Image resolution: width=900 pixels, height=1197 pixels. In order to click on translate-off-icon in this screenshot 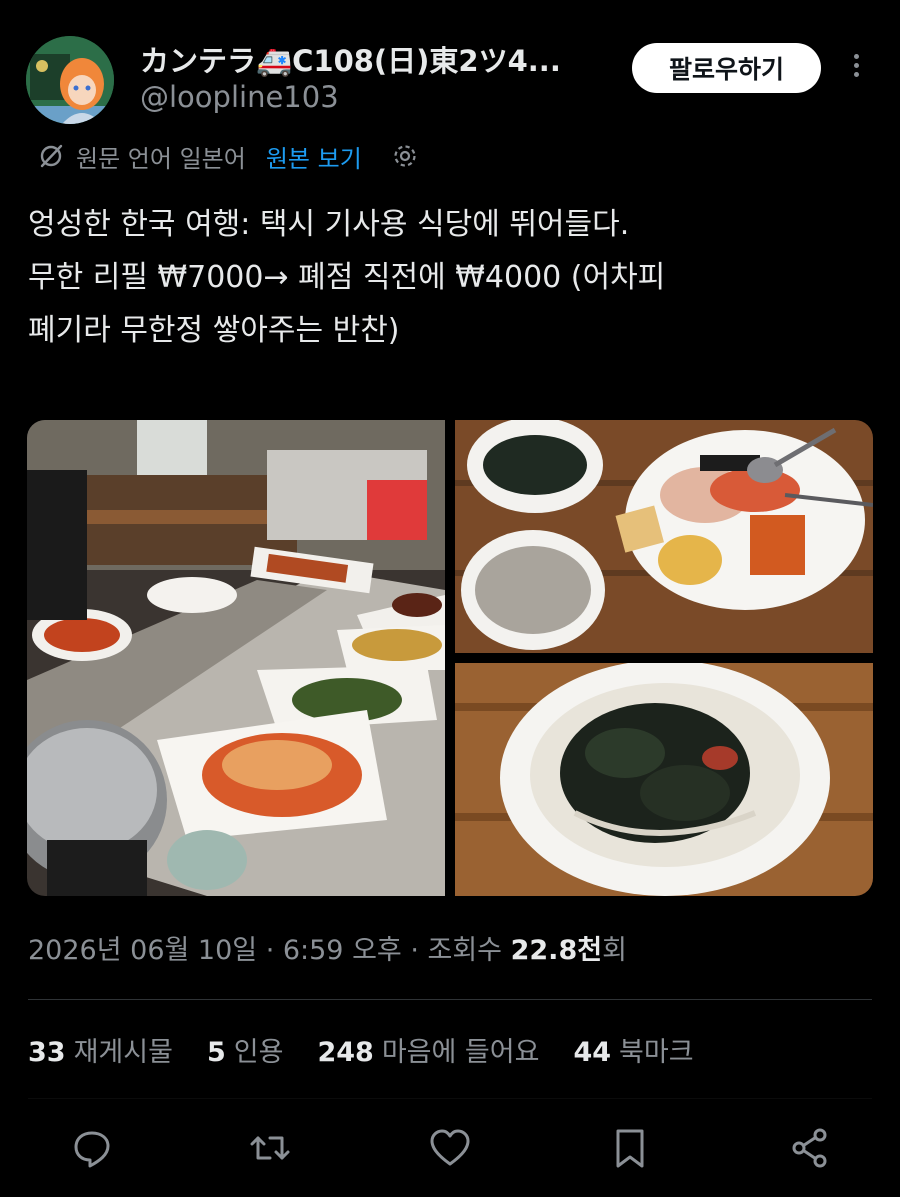, I will do `click(51, 156)`.